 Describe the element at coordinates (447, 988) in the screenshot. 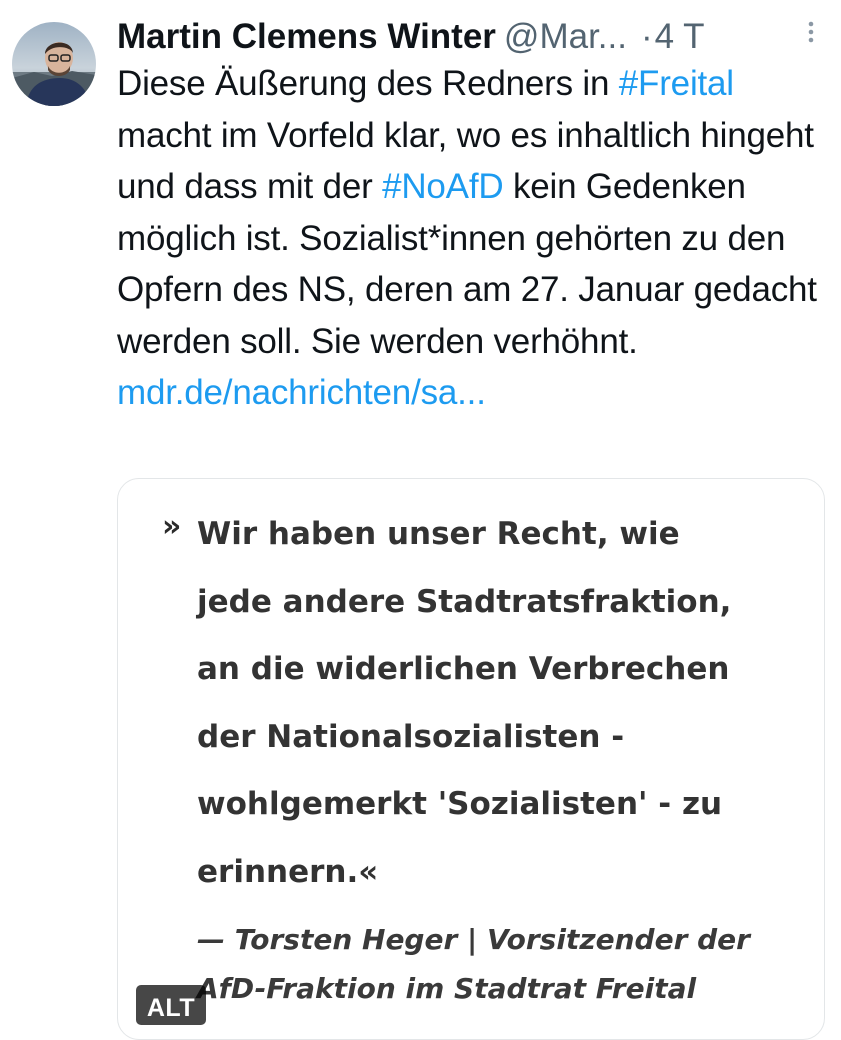

I see `attribution-line: AfD-Fraktion im Stadtrat Freital` at that location.